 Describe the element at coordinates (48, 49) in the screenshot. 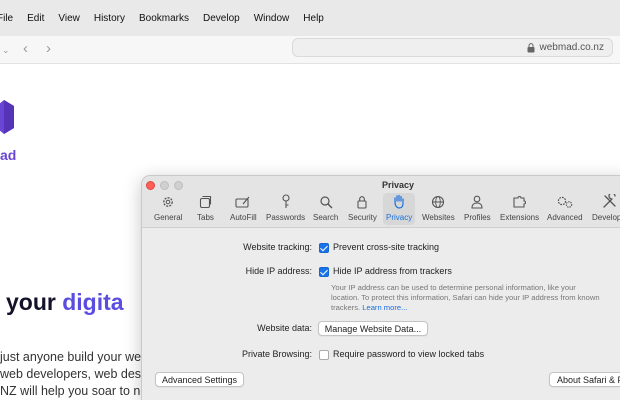

I see `forward-icon: ›` at that location.